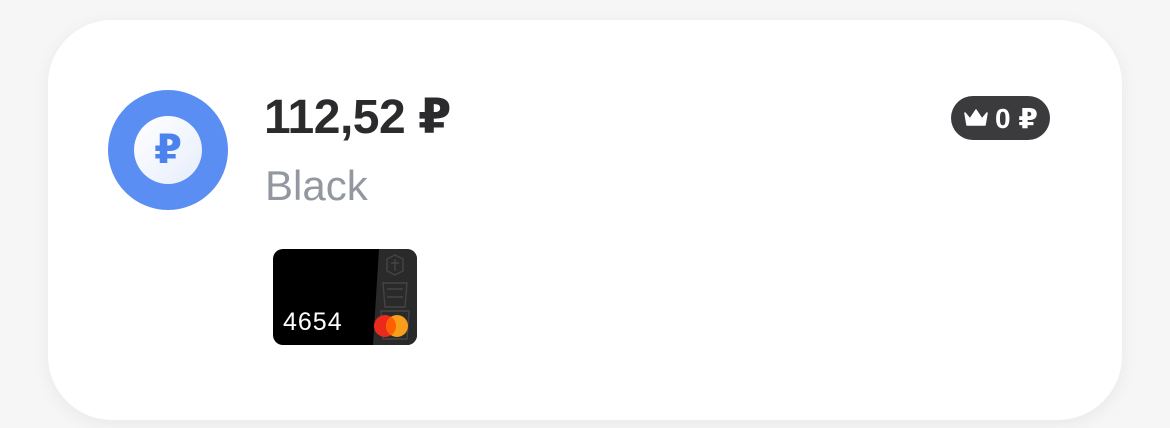 Image resolution: width=1170 pixels, height=428 pixels. Describe the element at coordinates (316, 185) in the screenshot. I see `account-name: Black` at that location.